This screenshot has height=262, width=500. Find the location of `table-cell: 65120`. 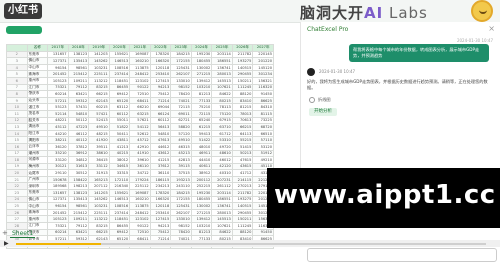

table-cell: 65120 is located at coordinates (119, 100).